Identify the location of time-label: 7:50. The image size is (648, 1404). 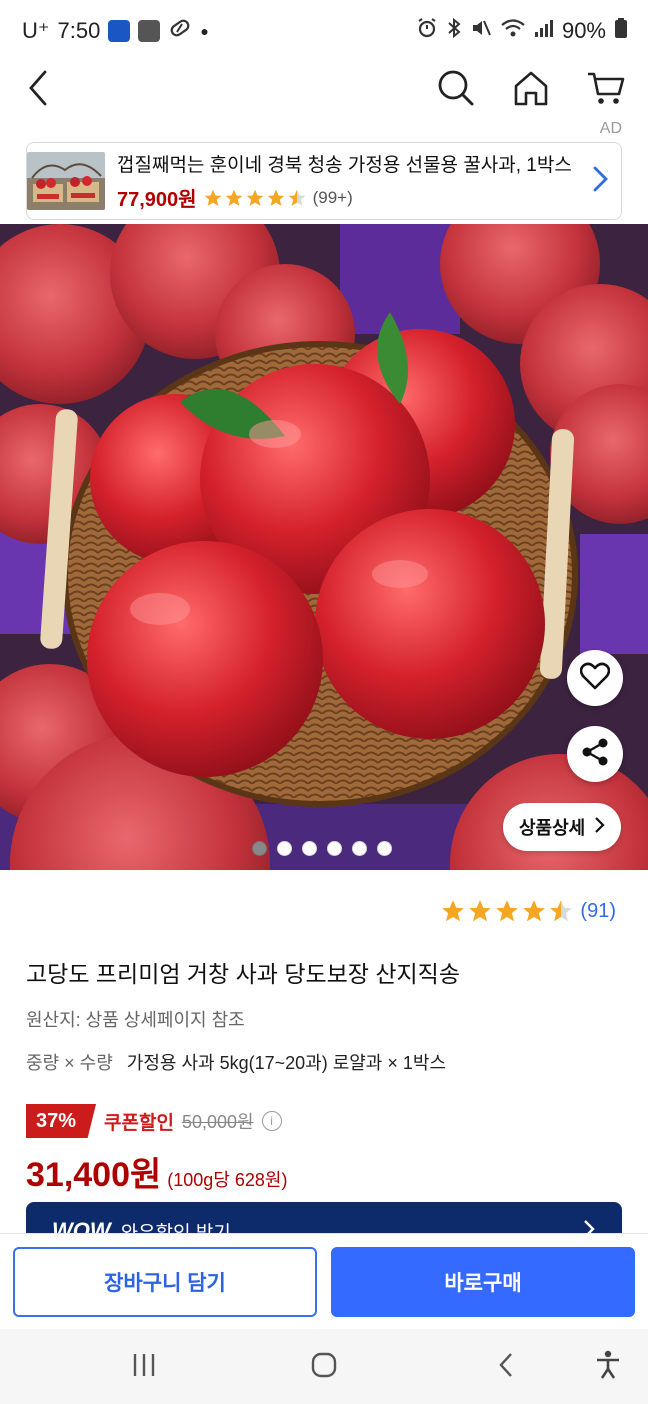
(79, 30).